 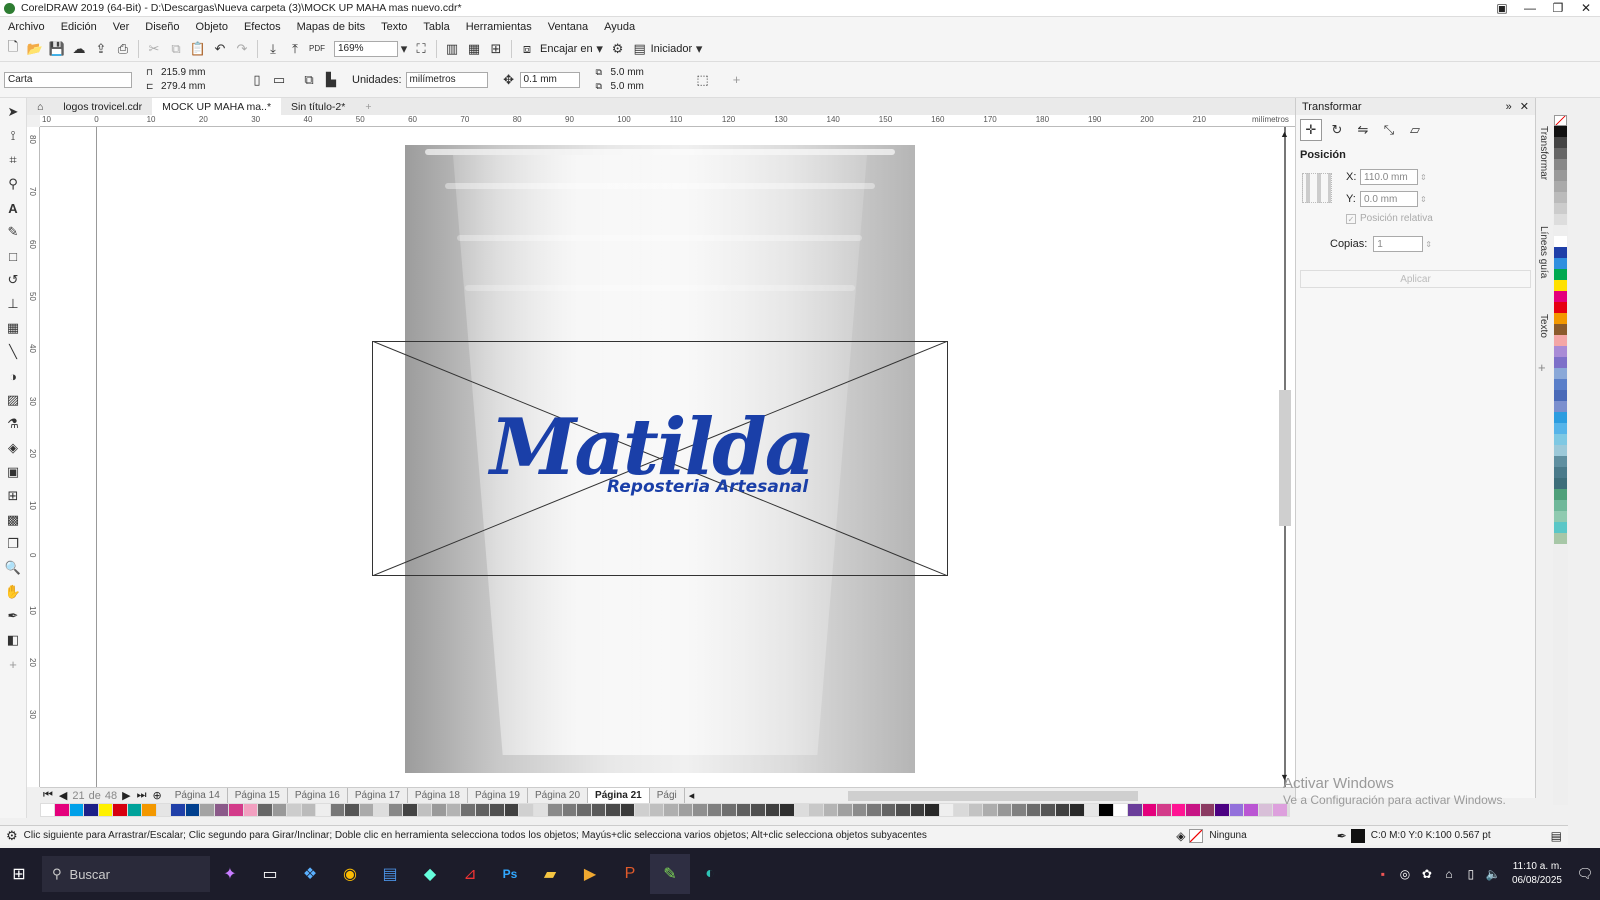 I want to click on menu-efectos: Efectos, so click(x=262, y=27).